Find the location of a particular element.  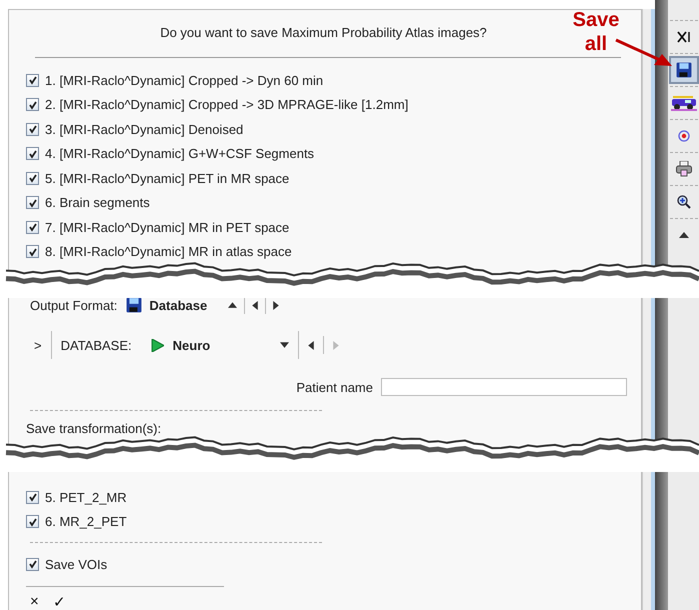

checkbox-label: 2. [MRI-Raclo^Dynamic] Cropped -> 3D MPRAGE-like [1.2mm] is located at coordinates (226, 104).